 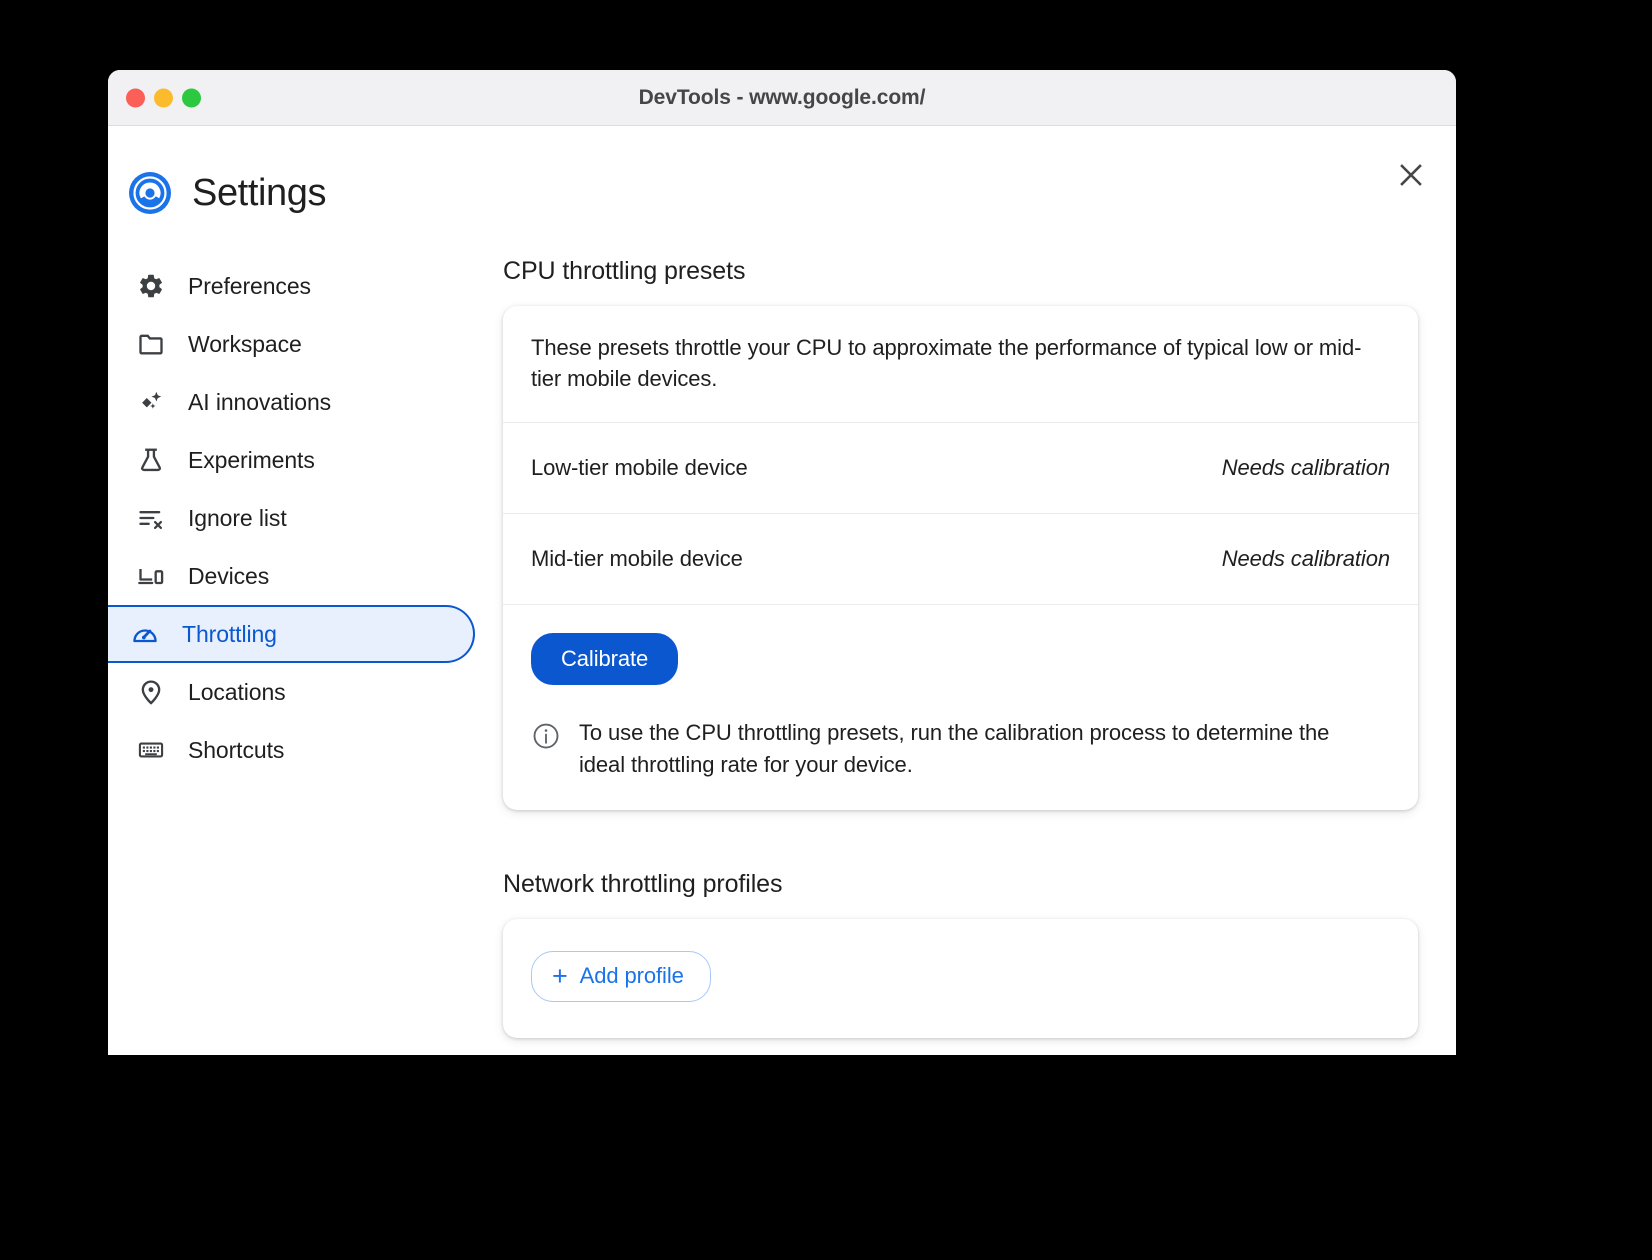 What do you see at coordinates (135, 97) in the screenshot?
I see `window-close-button` at bounding box center [135, 97].